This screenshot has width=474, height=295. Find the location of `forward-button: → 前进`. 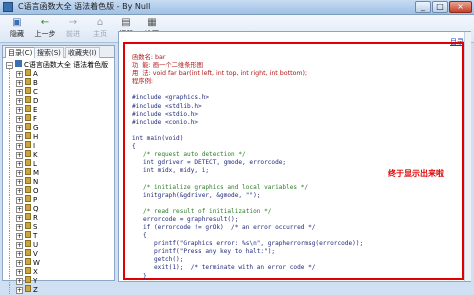

forward-button: → 前进 is located at coordinates (73, 29).